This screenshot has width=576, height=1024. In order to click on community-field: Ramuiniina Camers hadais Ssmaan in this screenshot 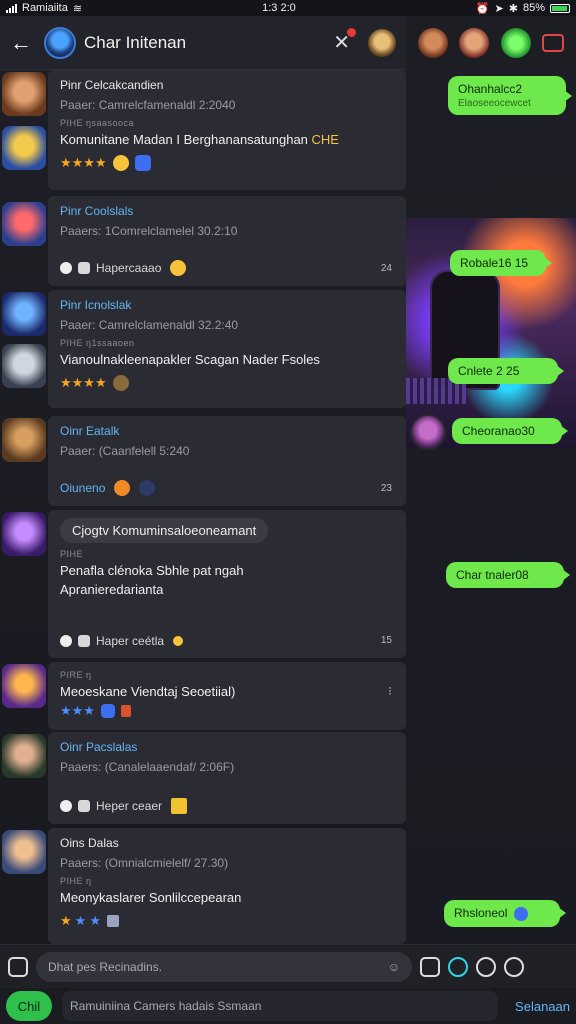, I will do `click(280, 1006)`.